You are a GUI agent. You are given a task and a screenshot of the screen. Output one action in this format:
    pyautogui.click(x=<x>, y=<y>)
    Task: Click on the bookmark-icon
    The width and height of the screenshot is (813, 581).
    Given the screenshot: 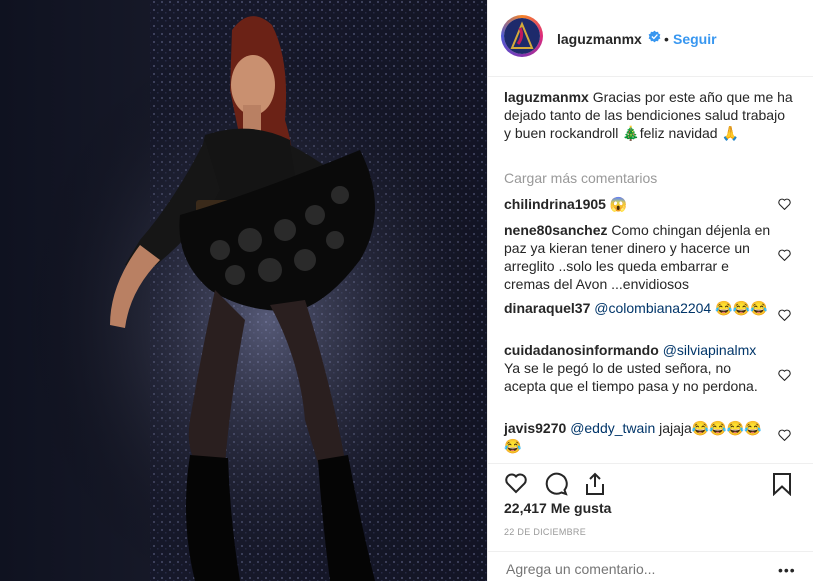 What is the action you would take?
    pyautogui.click(x=782, y=484)
    